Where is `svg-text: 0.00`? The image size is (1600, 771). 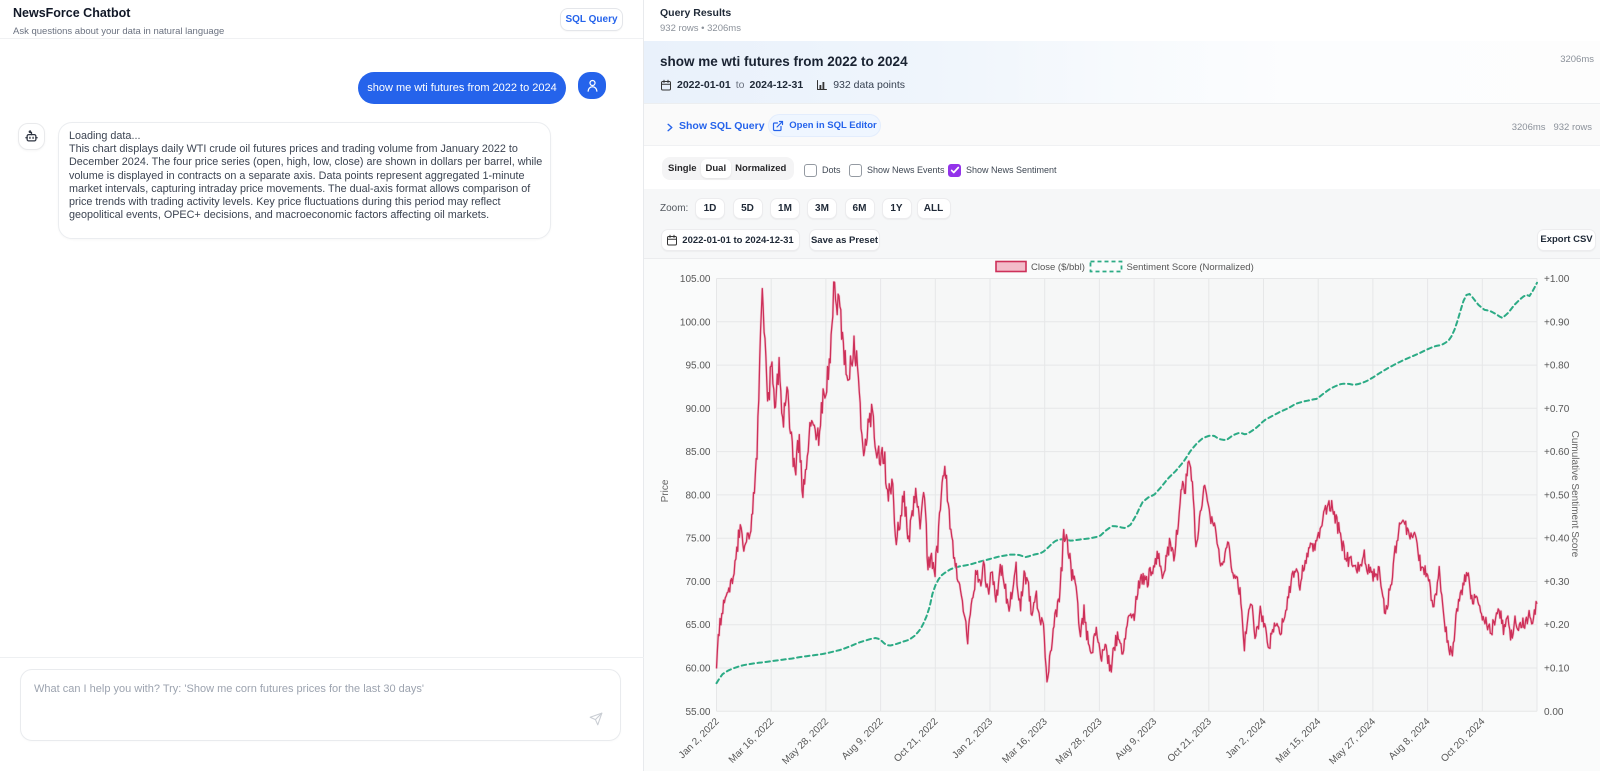
svg-text: 0.00 is located at coordinates (1554, 712).